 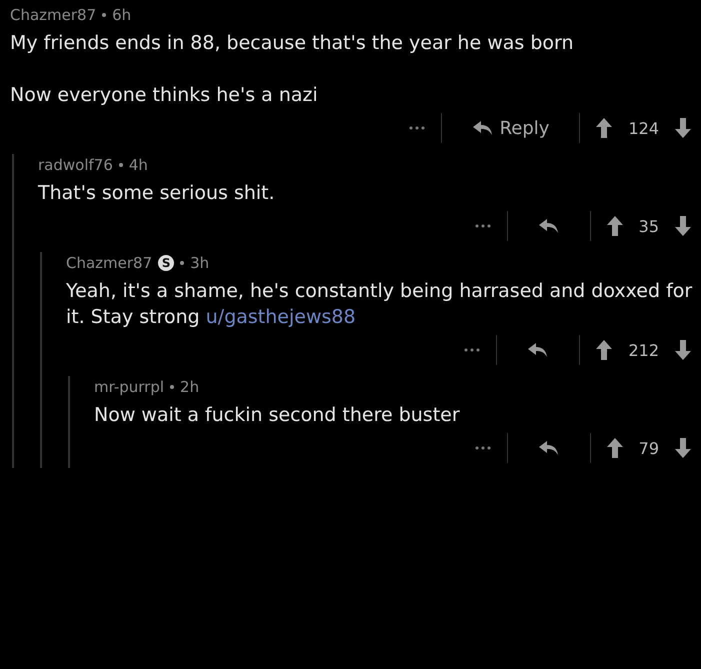 I want to click on vote-count: 212, so click(x=643, y=350).